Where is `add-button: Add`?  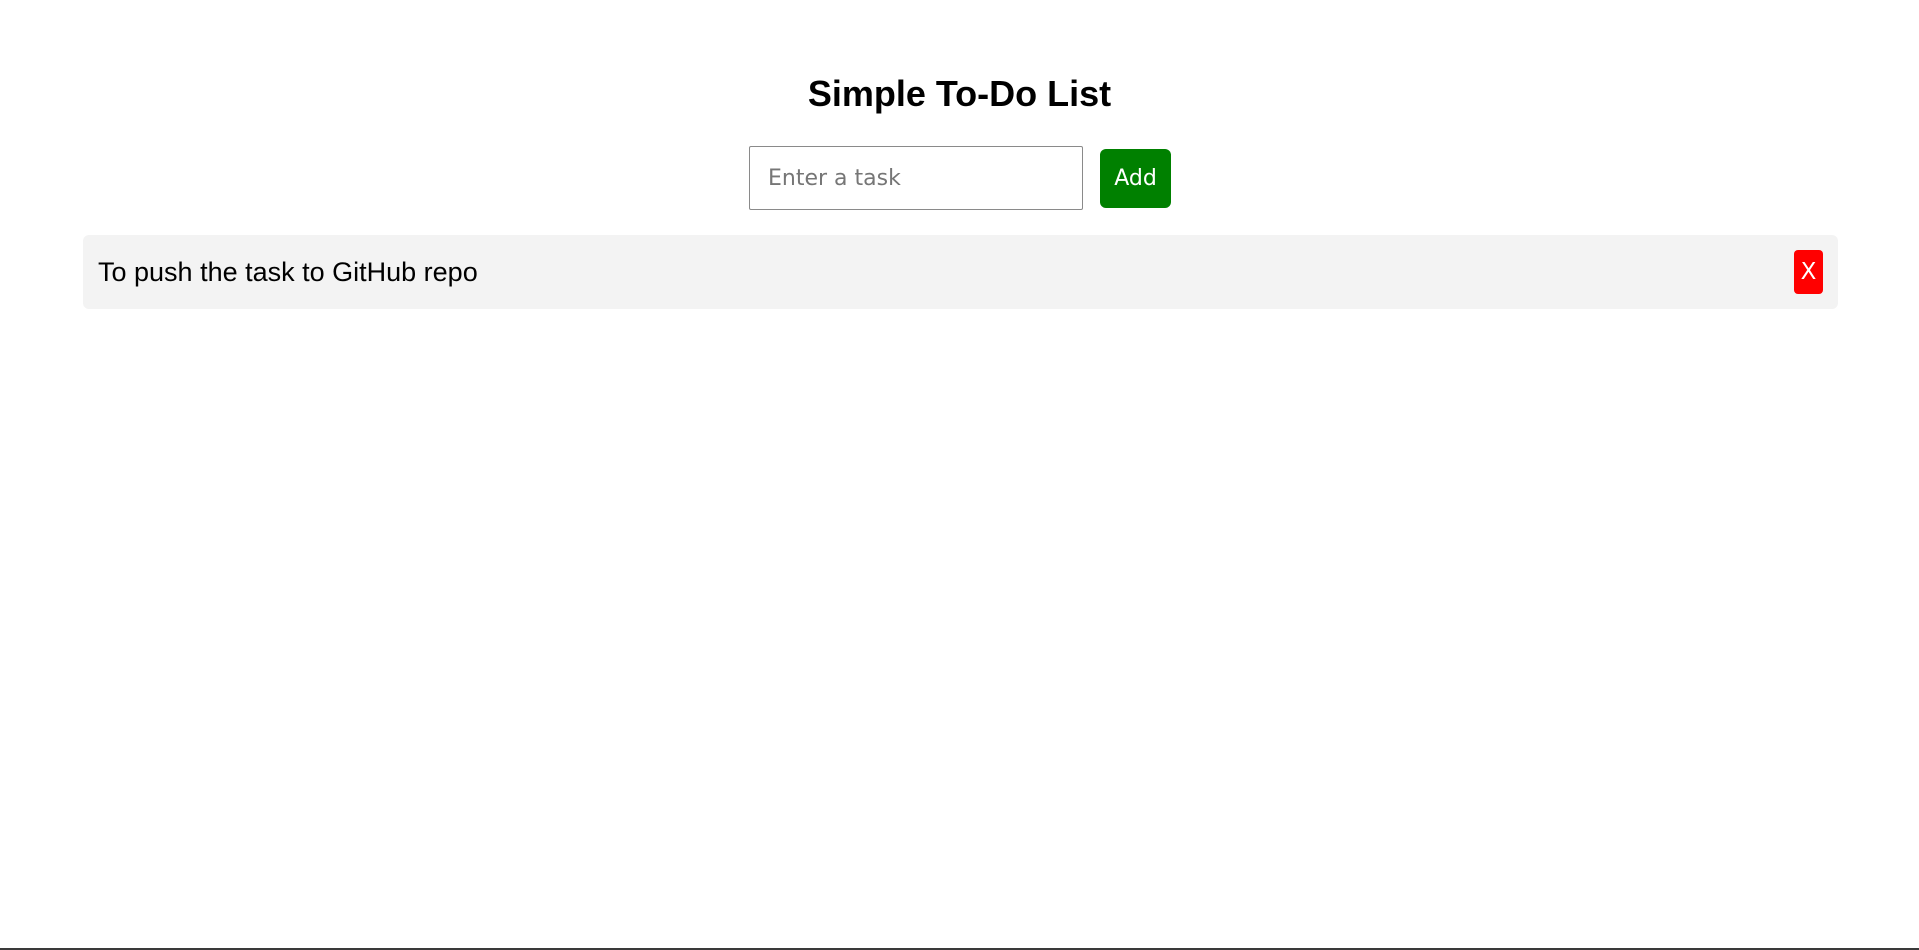 add-button: Add is located at coordinates (1135, 178).